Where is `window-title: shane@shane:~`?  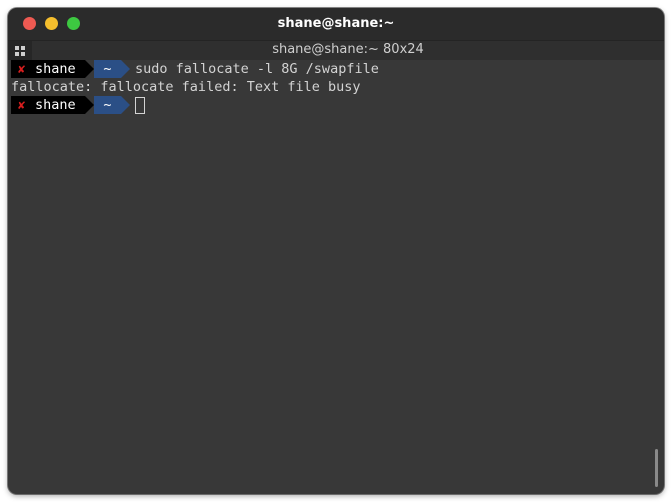 window-title: shane@shane:~ is located at coordinates (336, 23).